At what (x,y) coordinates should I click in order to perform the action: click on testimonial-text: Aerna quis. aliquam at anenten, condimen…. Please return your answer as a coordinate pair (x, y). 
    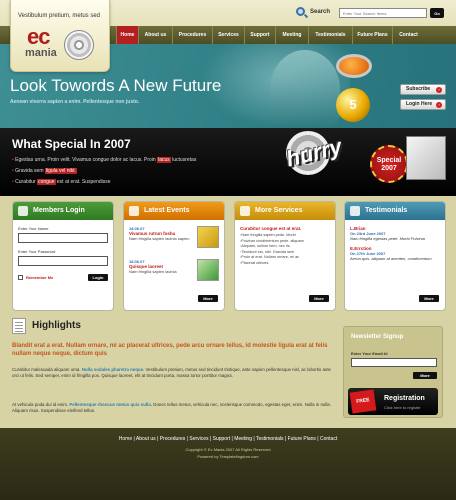
    Looking at the image, I should click on (391, 258).